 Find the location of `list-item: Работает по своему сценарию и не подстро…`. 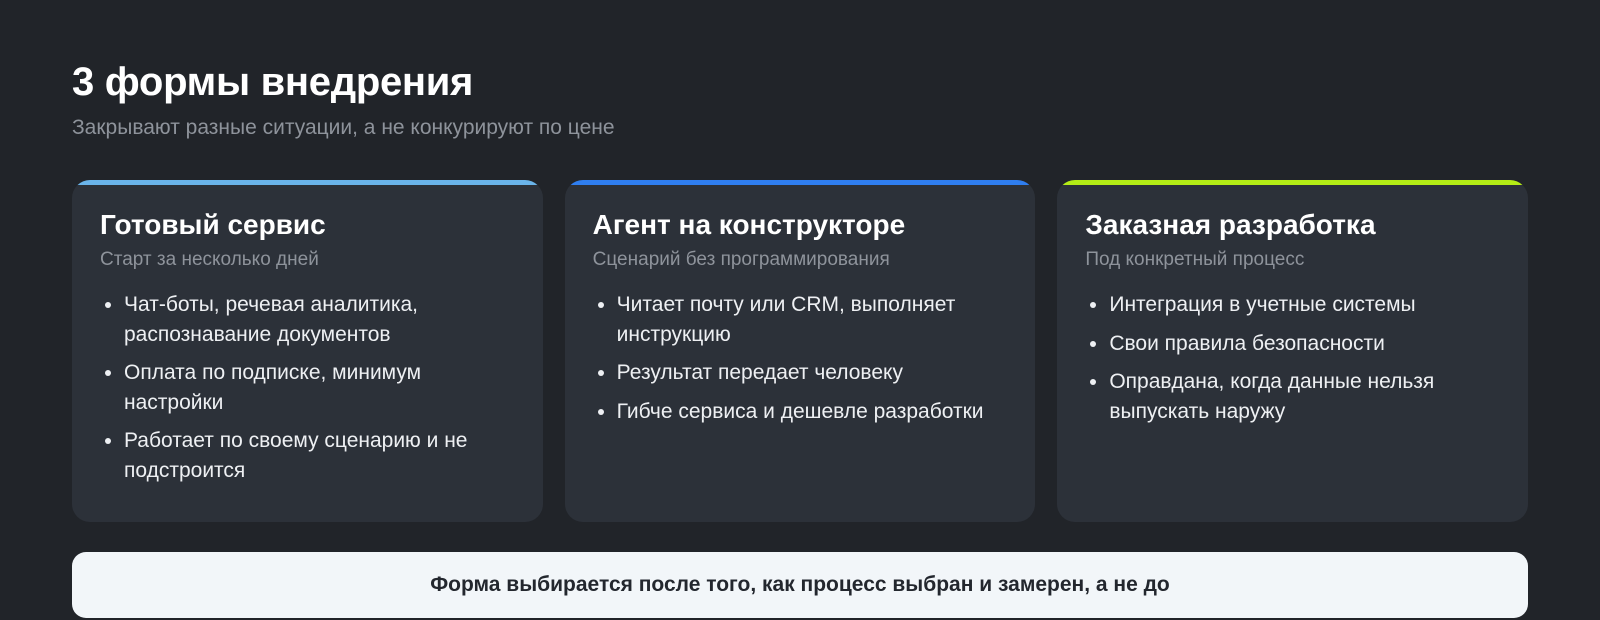

list-item: Работает по своему сценарию и не подстро… is located at coordinates (319, 455).